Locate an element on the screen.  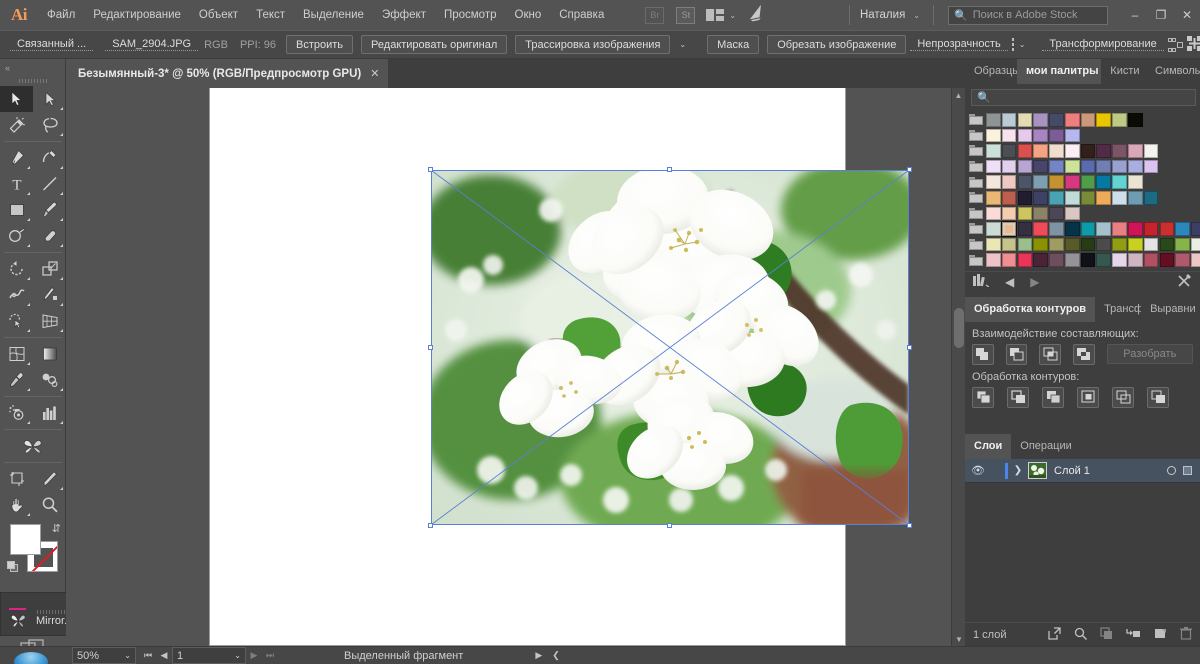
menu-view: Просмотр is located at coordinates (470, 15).